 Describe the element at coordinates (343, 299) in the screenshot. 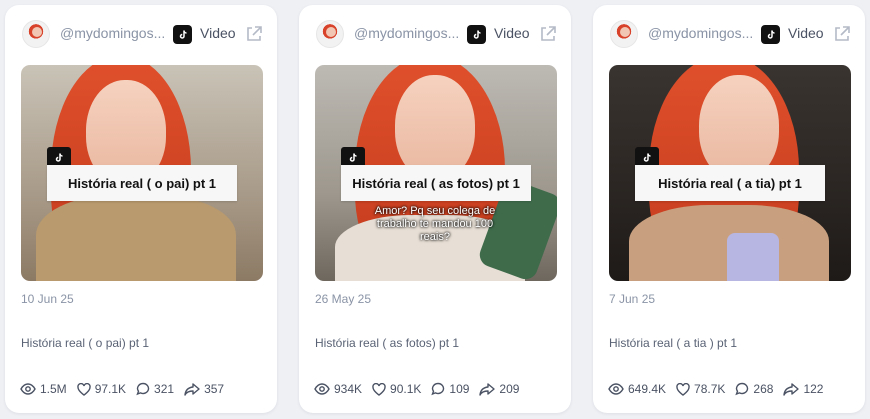

I see `post-date: 26 May 25` at that location.